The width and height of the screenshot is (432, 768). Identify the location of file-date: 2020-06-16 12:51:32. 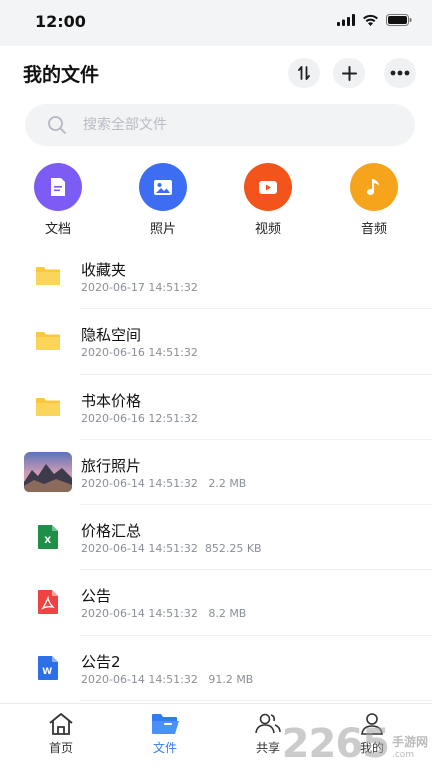
(139, 418).